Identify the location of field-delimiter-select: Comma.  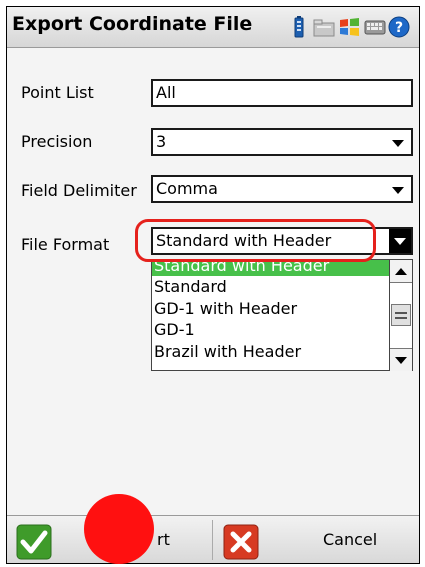
(282, 189).